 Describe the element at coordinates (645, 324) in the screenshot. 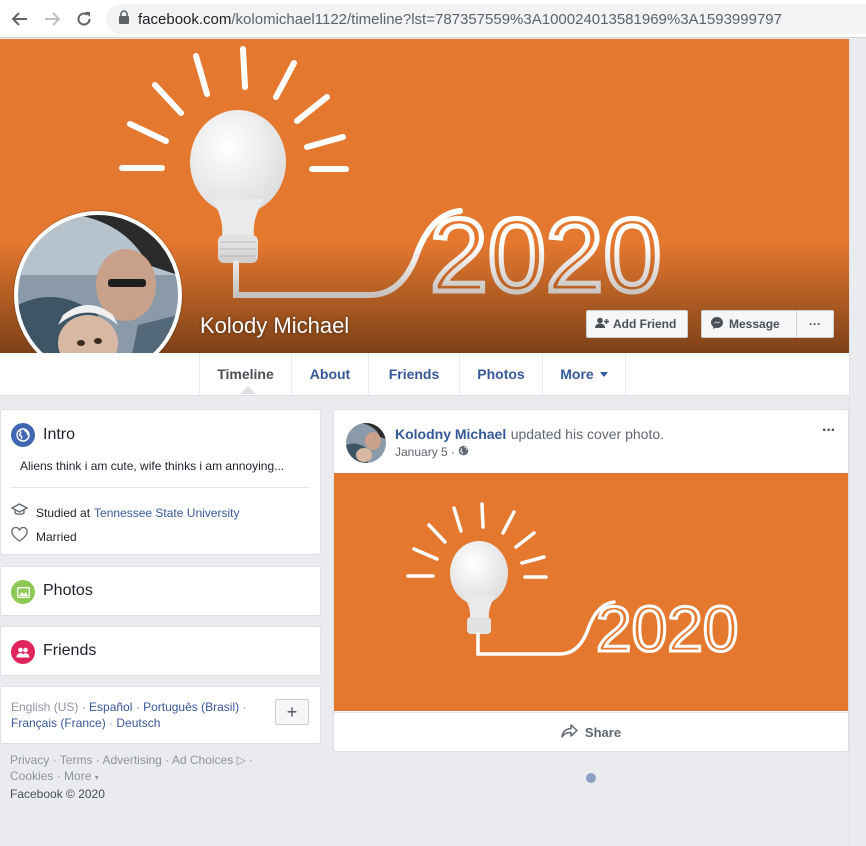

I see `add-friend-label: Add Friend` at that location.